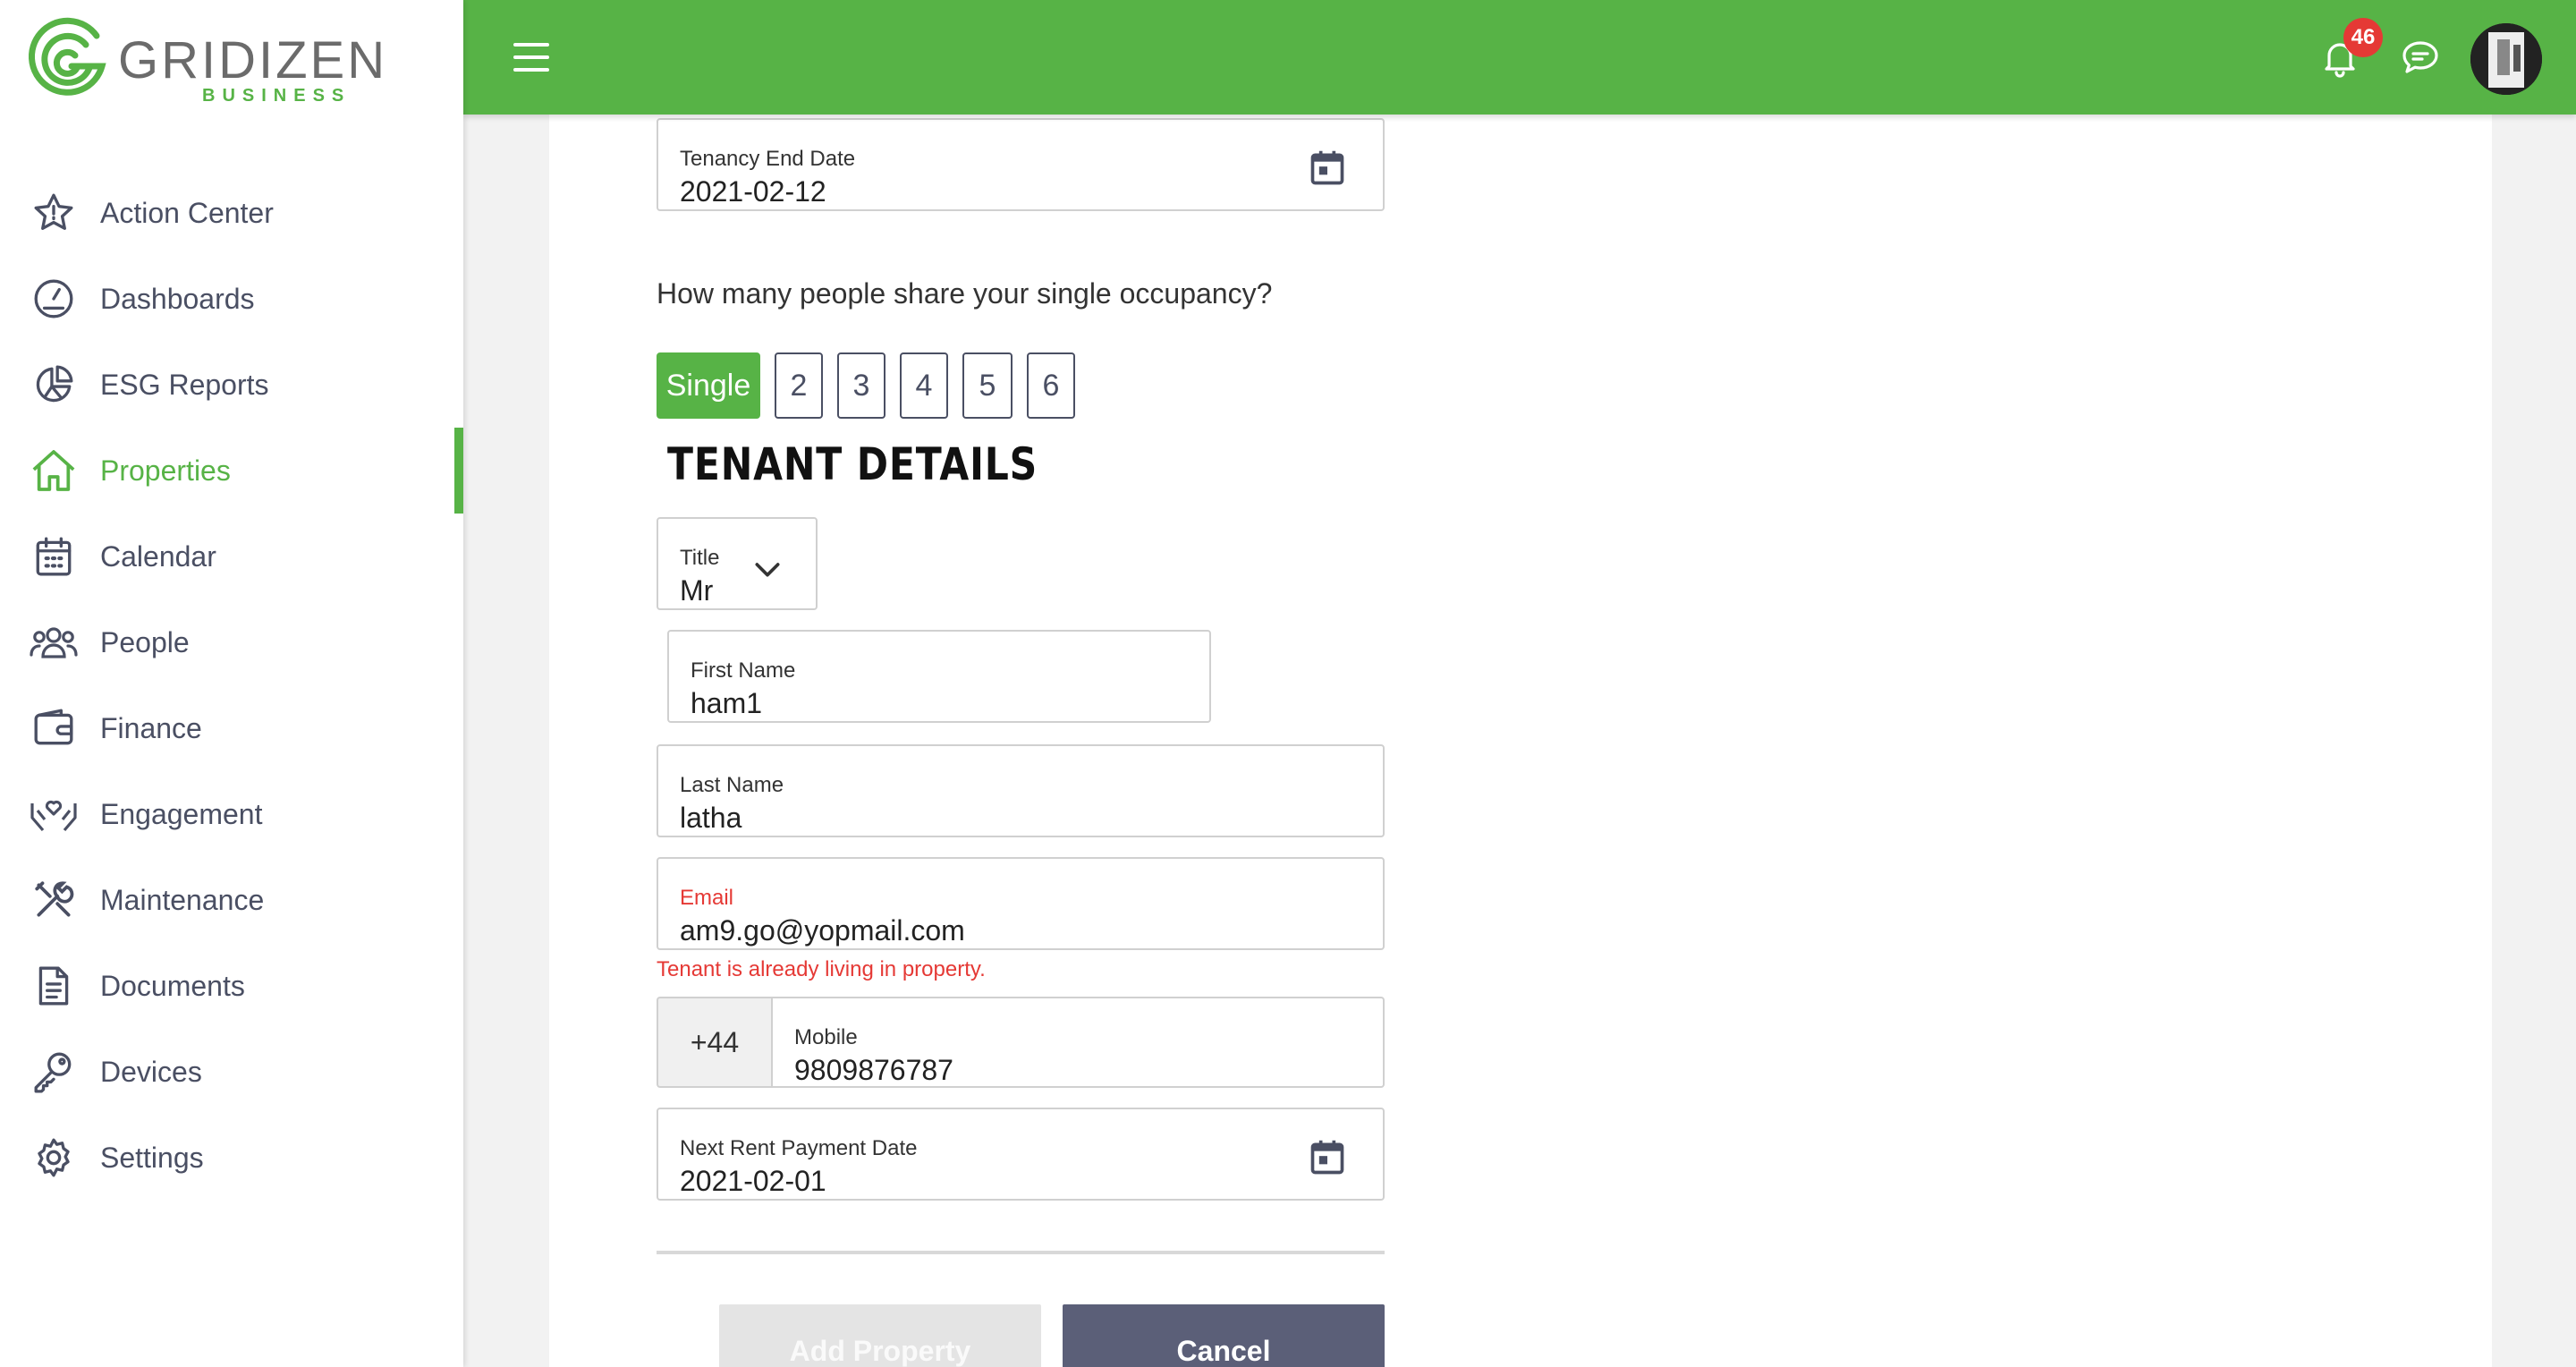 This screenshot has width=2576, height=1367. I want to click on pie-chart-icon, so click(54, 385).